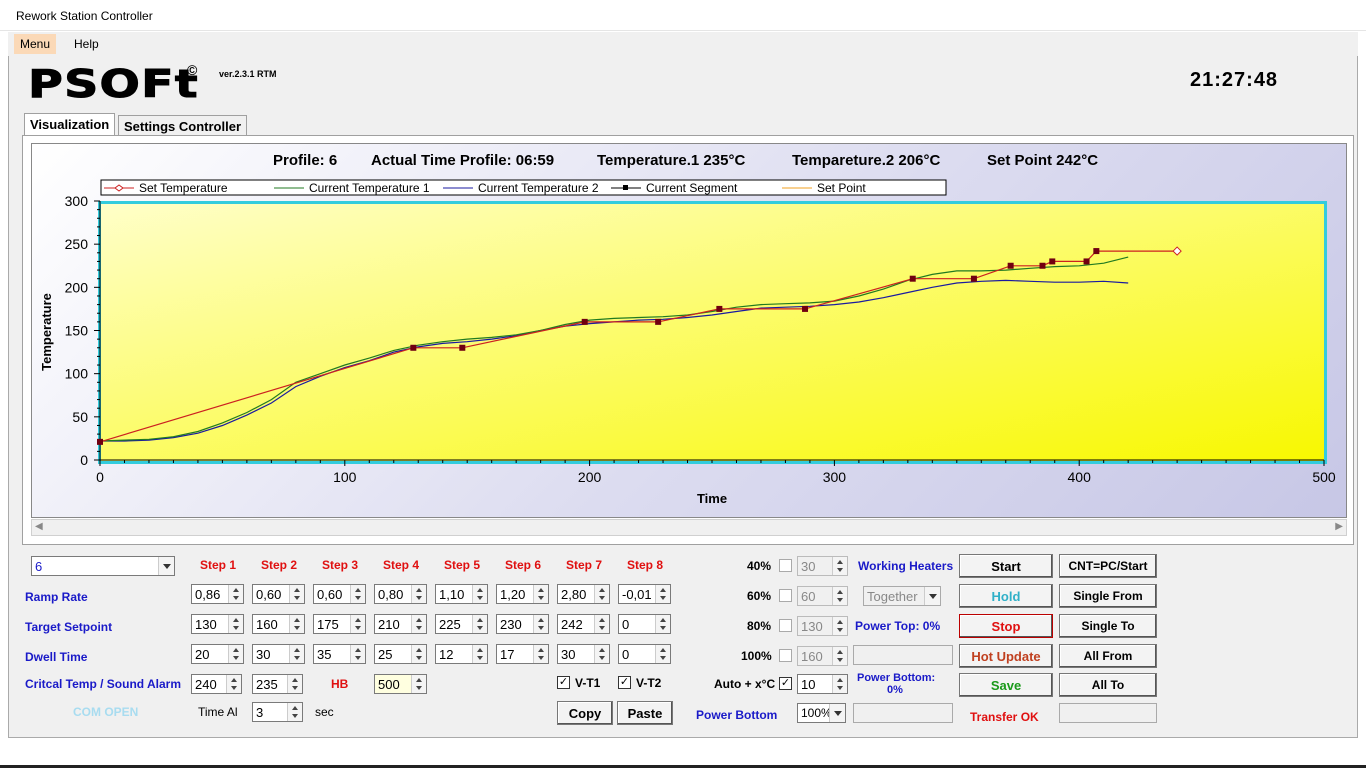 Image resolution: width=1366 pixels, height=768 pixels. What do you see at coordinates (1006, 596) in the screenshot?
I see `hold-button: Hold` at bounding box center [1006, 596].